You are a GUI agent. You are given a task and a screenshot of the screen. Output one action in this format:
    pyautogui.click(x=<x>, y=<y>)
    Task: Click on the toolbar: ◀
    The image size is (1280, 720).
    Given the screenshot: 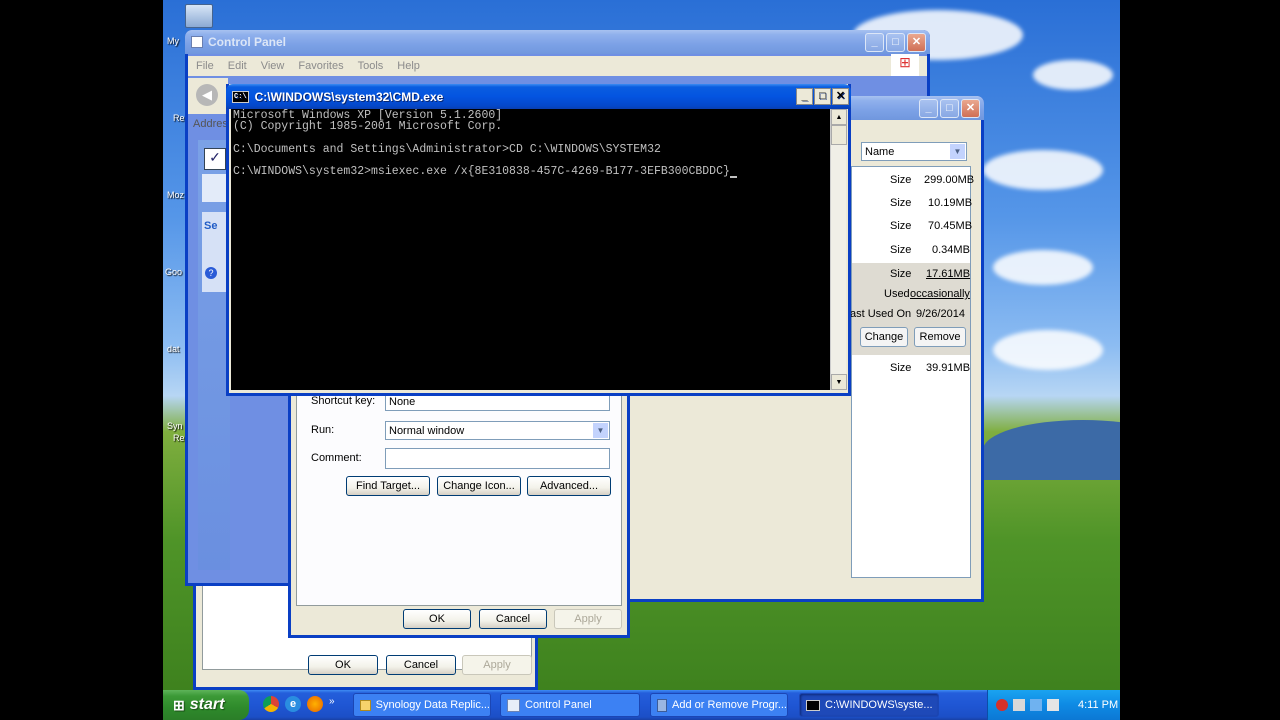 What is the action you would take?
    pyautogui.click(x=208, y=96)
    